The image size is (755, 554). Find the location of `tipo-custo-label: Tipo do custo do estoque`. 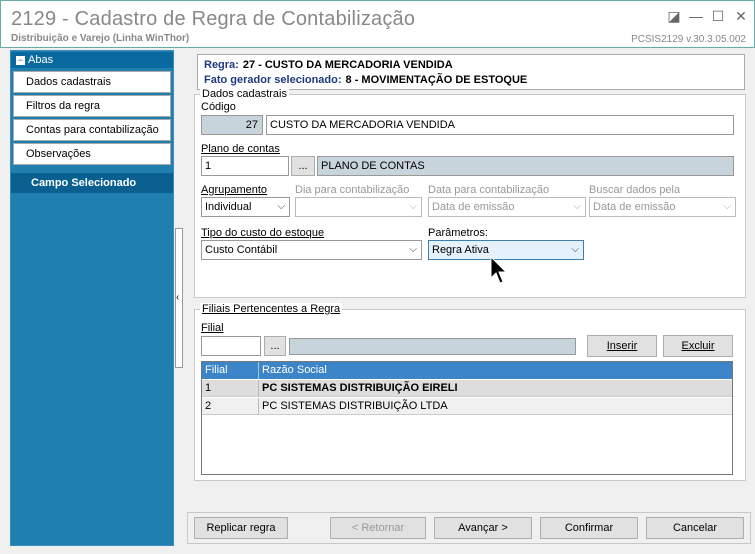

tipo-custo-label: Tipo do custo do estoque is located at coordinates (263, 233).